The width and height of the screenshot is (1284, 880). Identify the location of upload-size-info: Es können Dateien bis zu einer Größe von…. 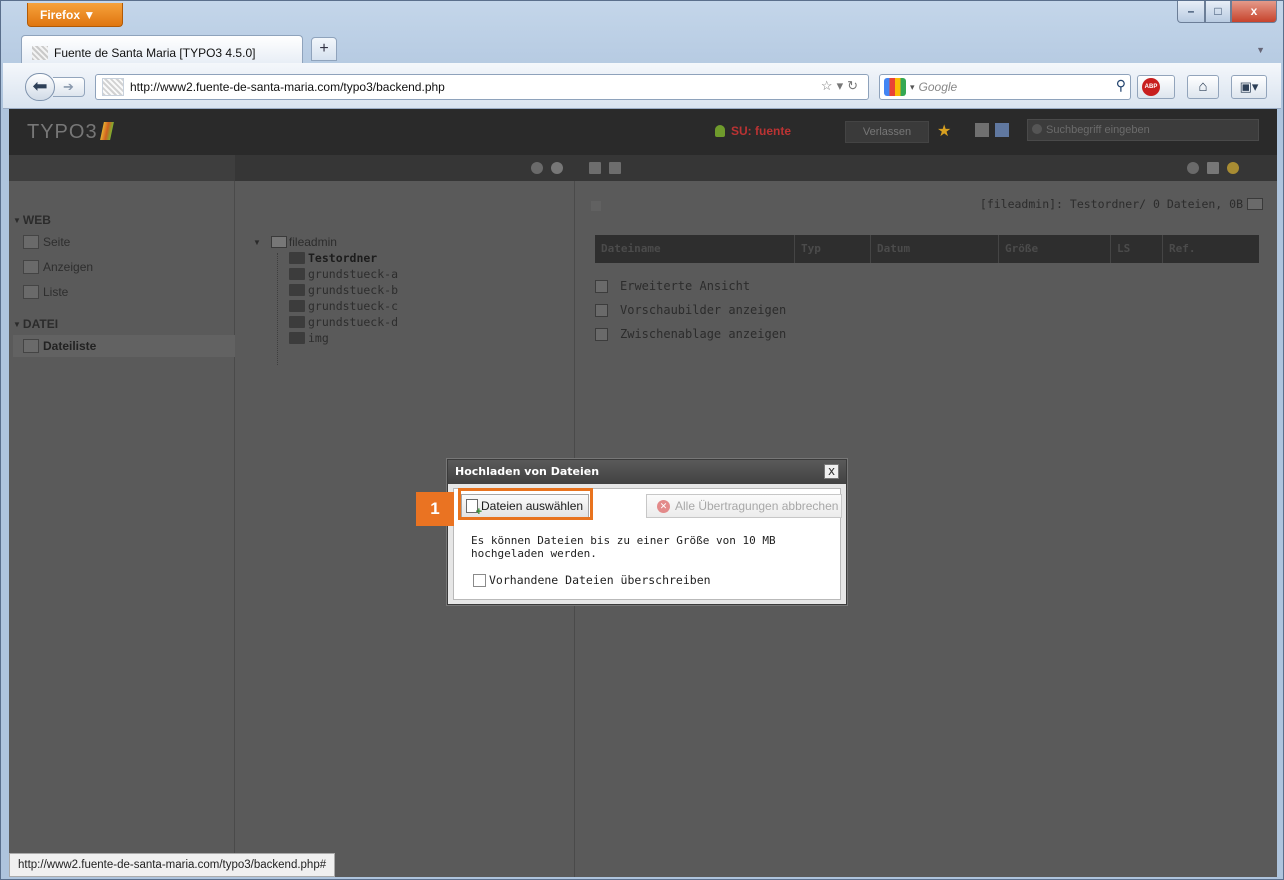
(623, 547).